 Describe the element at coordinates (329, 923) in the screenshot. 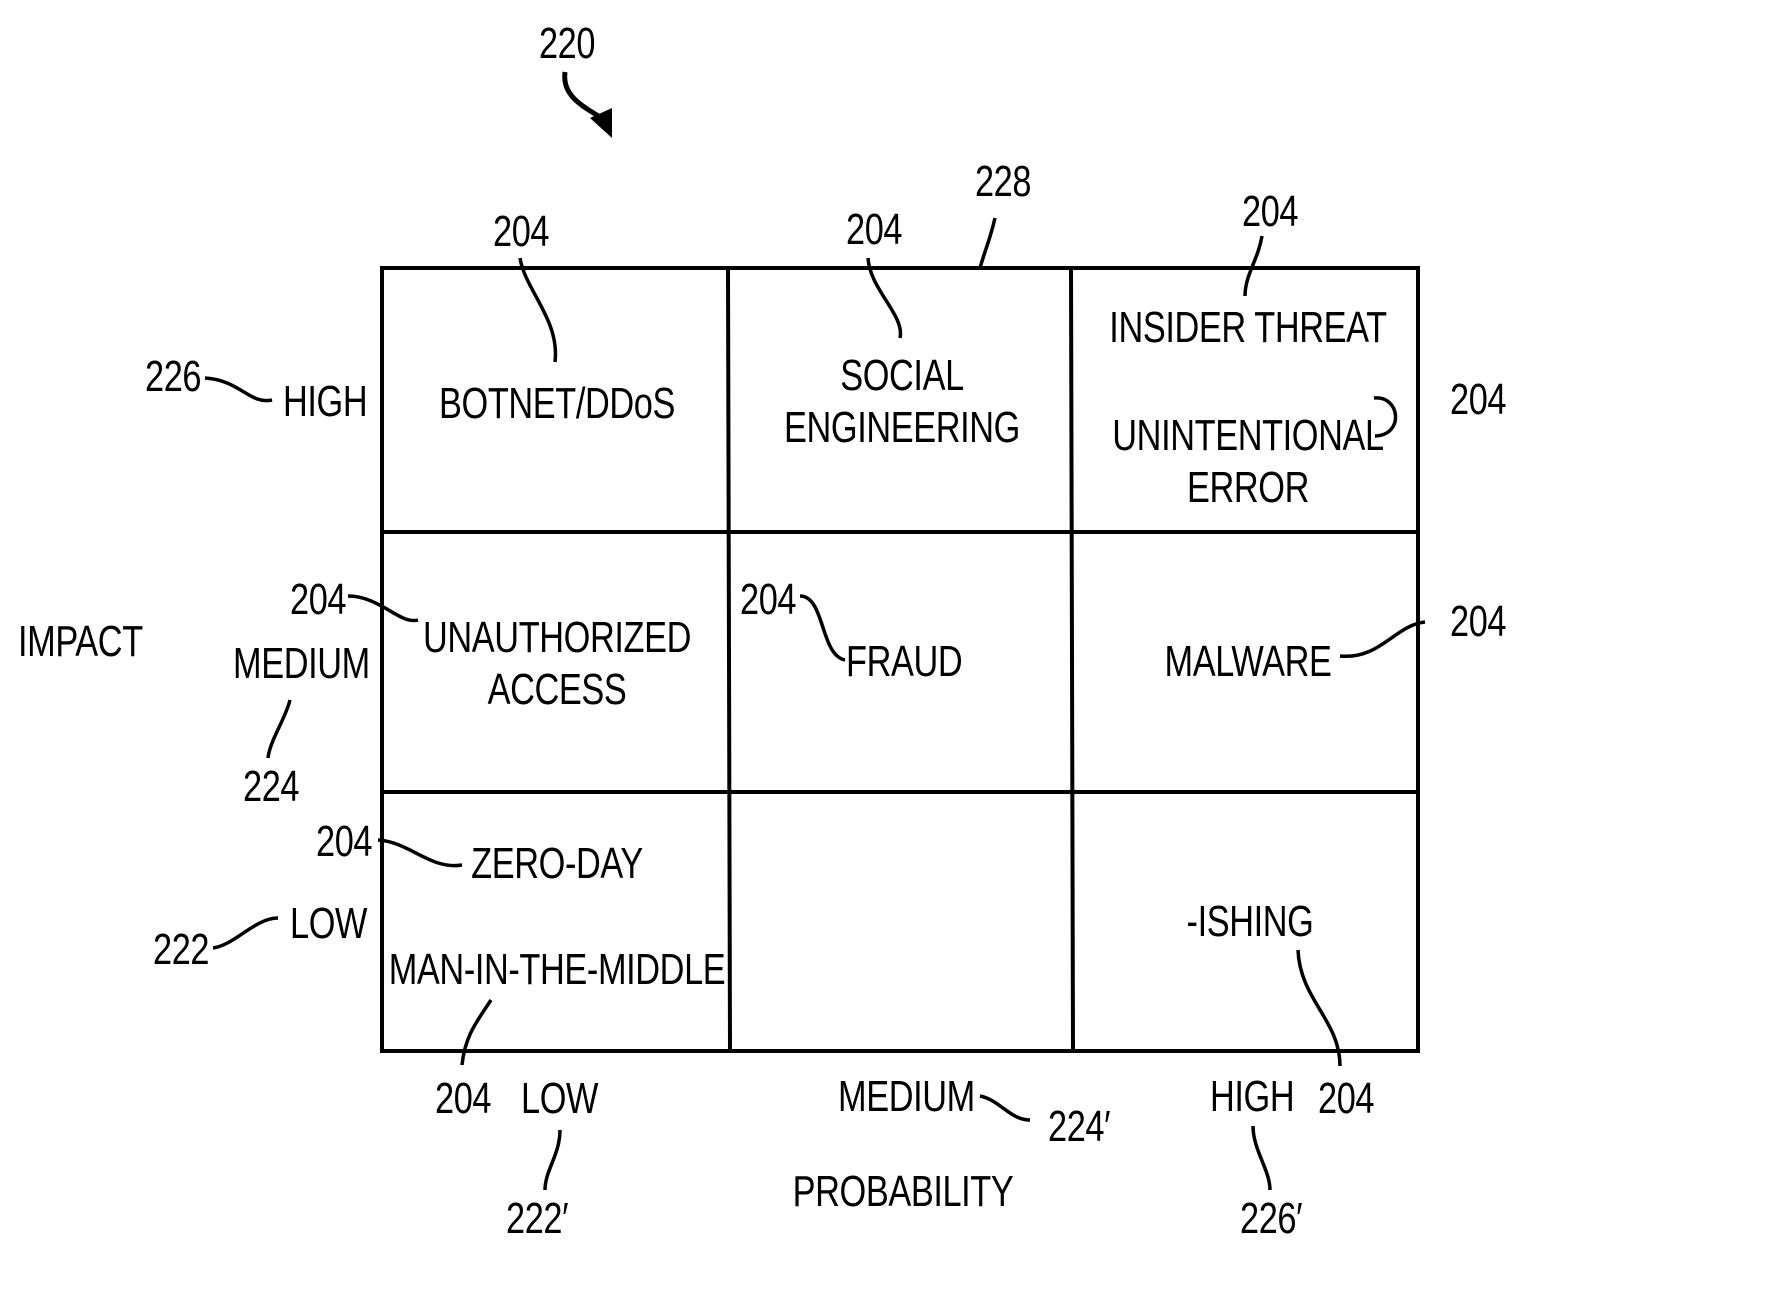

I see `y-level-low: LOW` at that location.